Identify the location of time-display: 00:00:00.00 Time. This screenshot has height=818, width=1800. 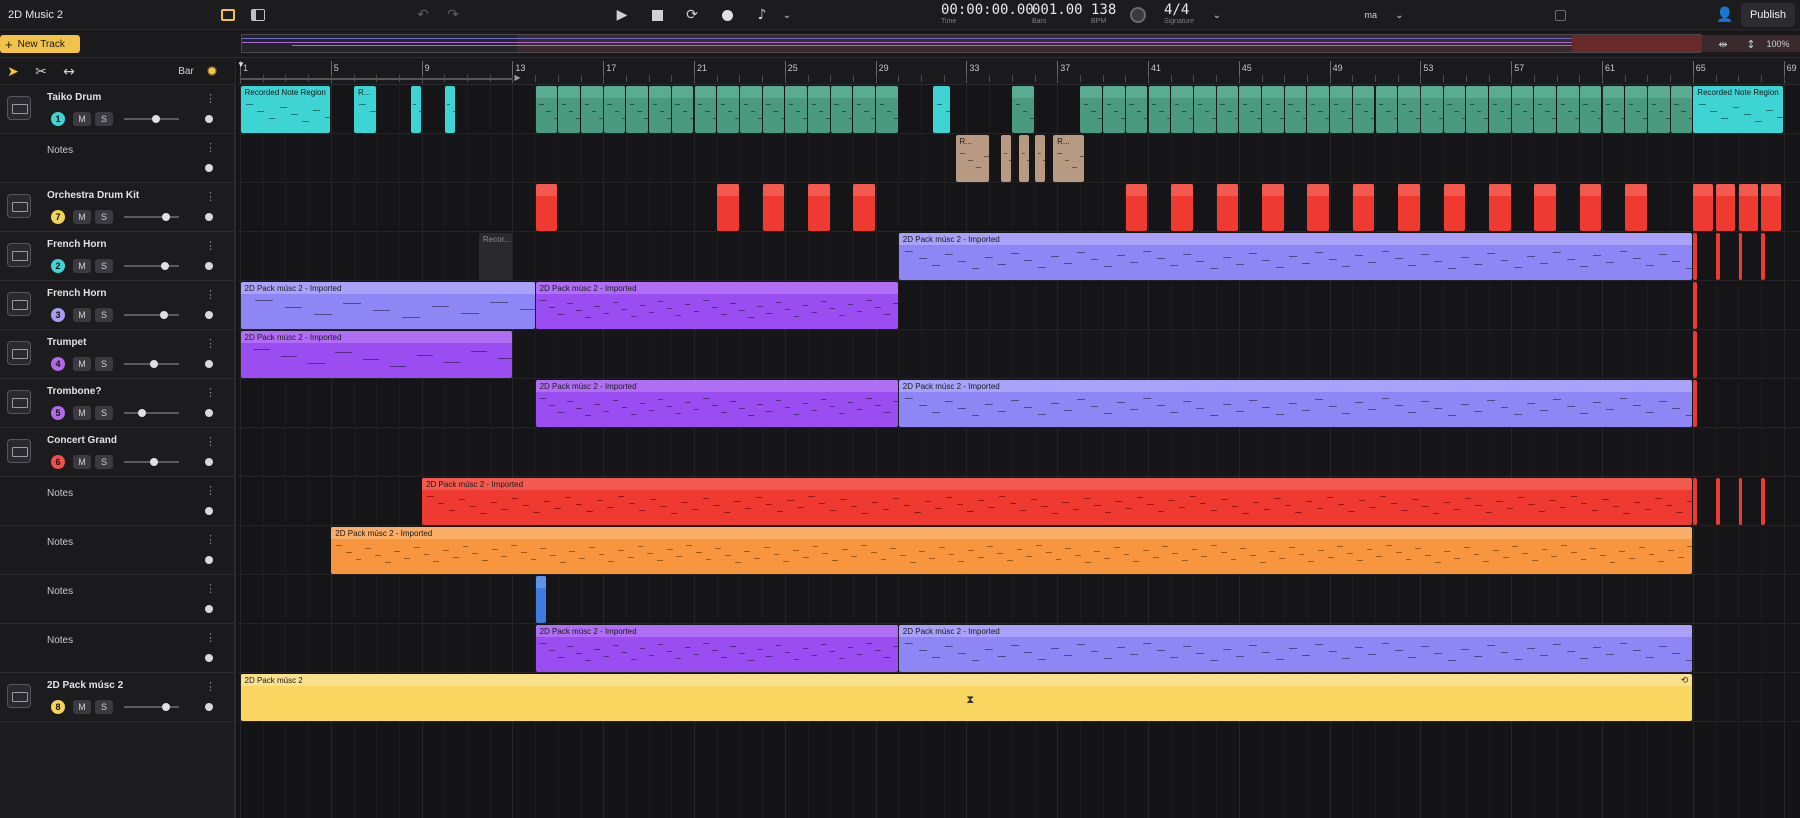
(987, 14).